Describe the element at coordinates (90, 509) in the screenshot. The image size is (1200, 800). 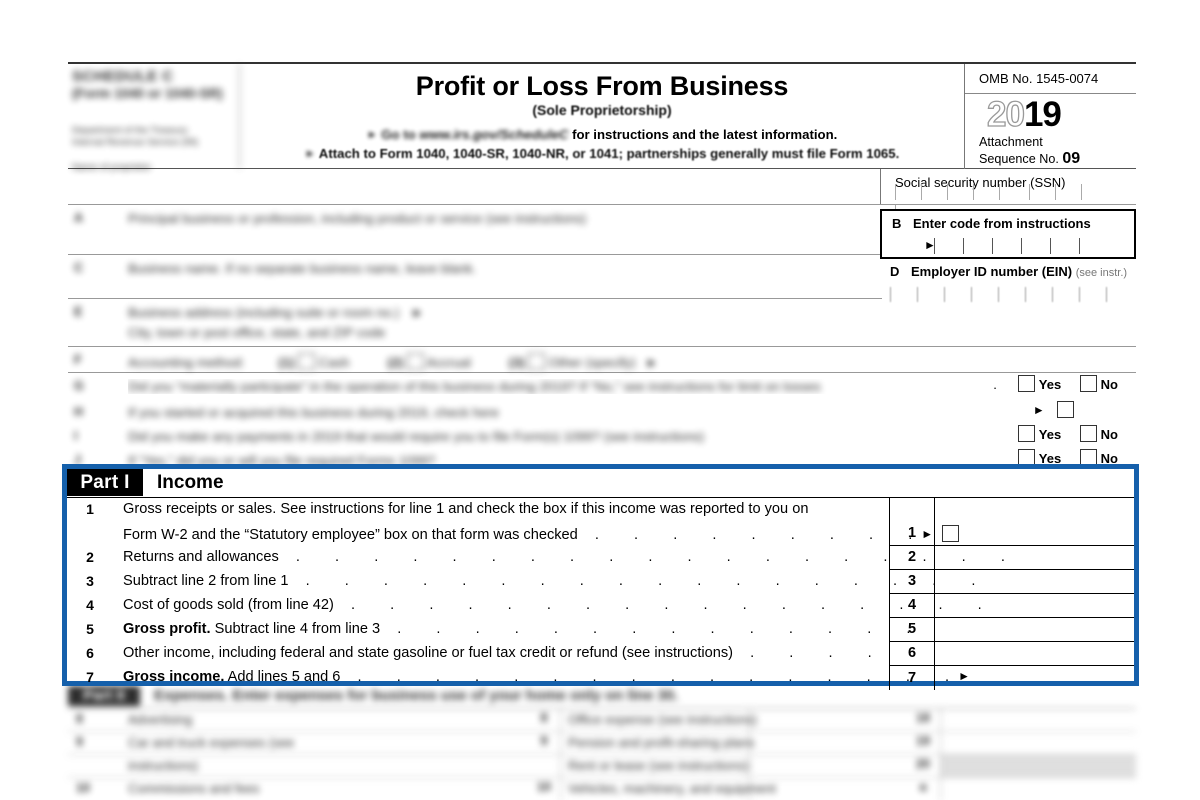
I see `line-number: 1` at that location.